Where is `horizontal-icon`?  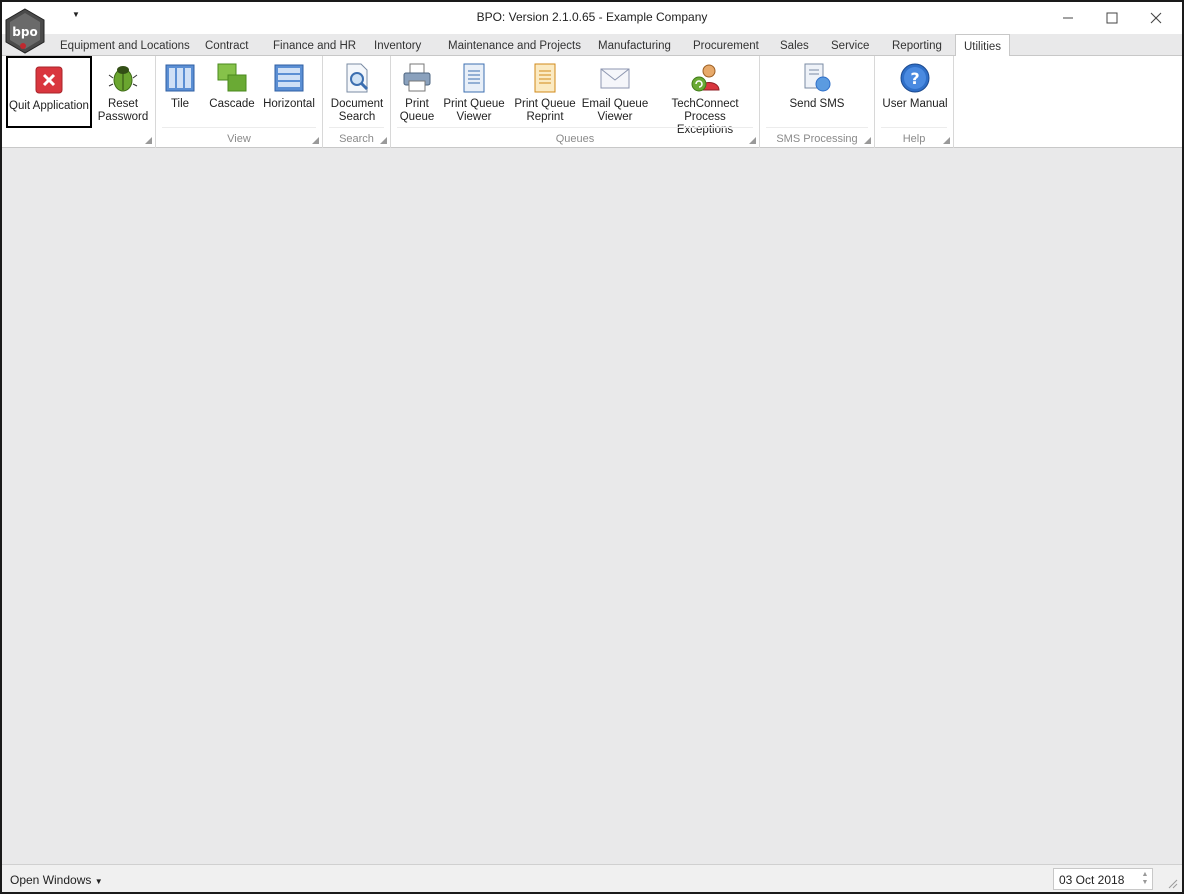 horizontal-icon is located at coordinates (289, 78).